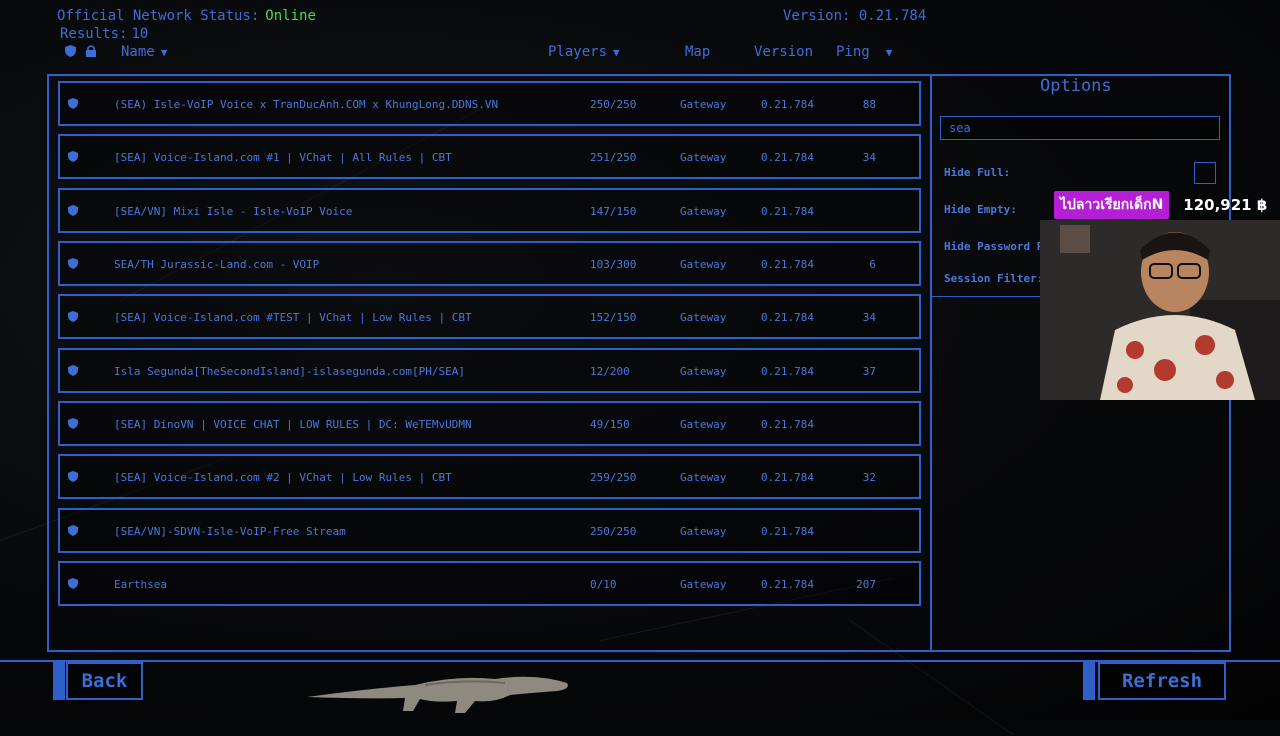 This screenshot has height=736, width=1280. Describe the element at coordinates (1160, 310) in the screenshot. I see `webcam-overlay` at that location.